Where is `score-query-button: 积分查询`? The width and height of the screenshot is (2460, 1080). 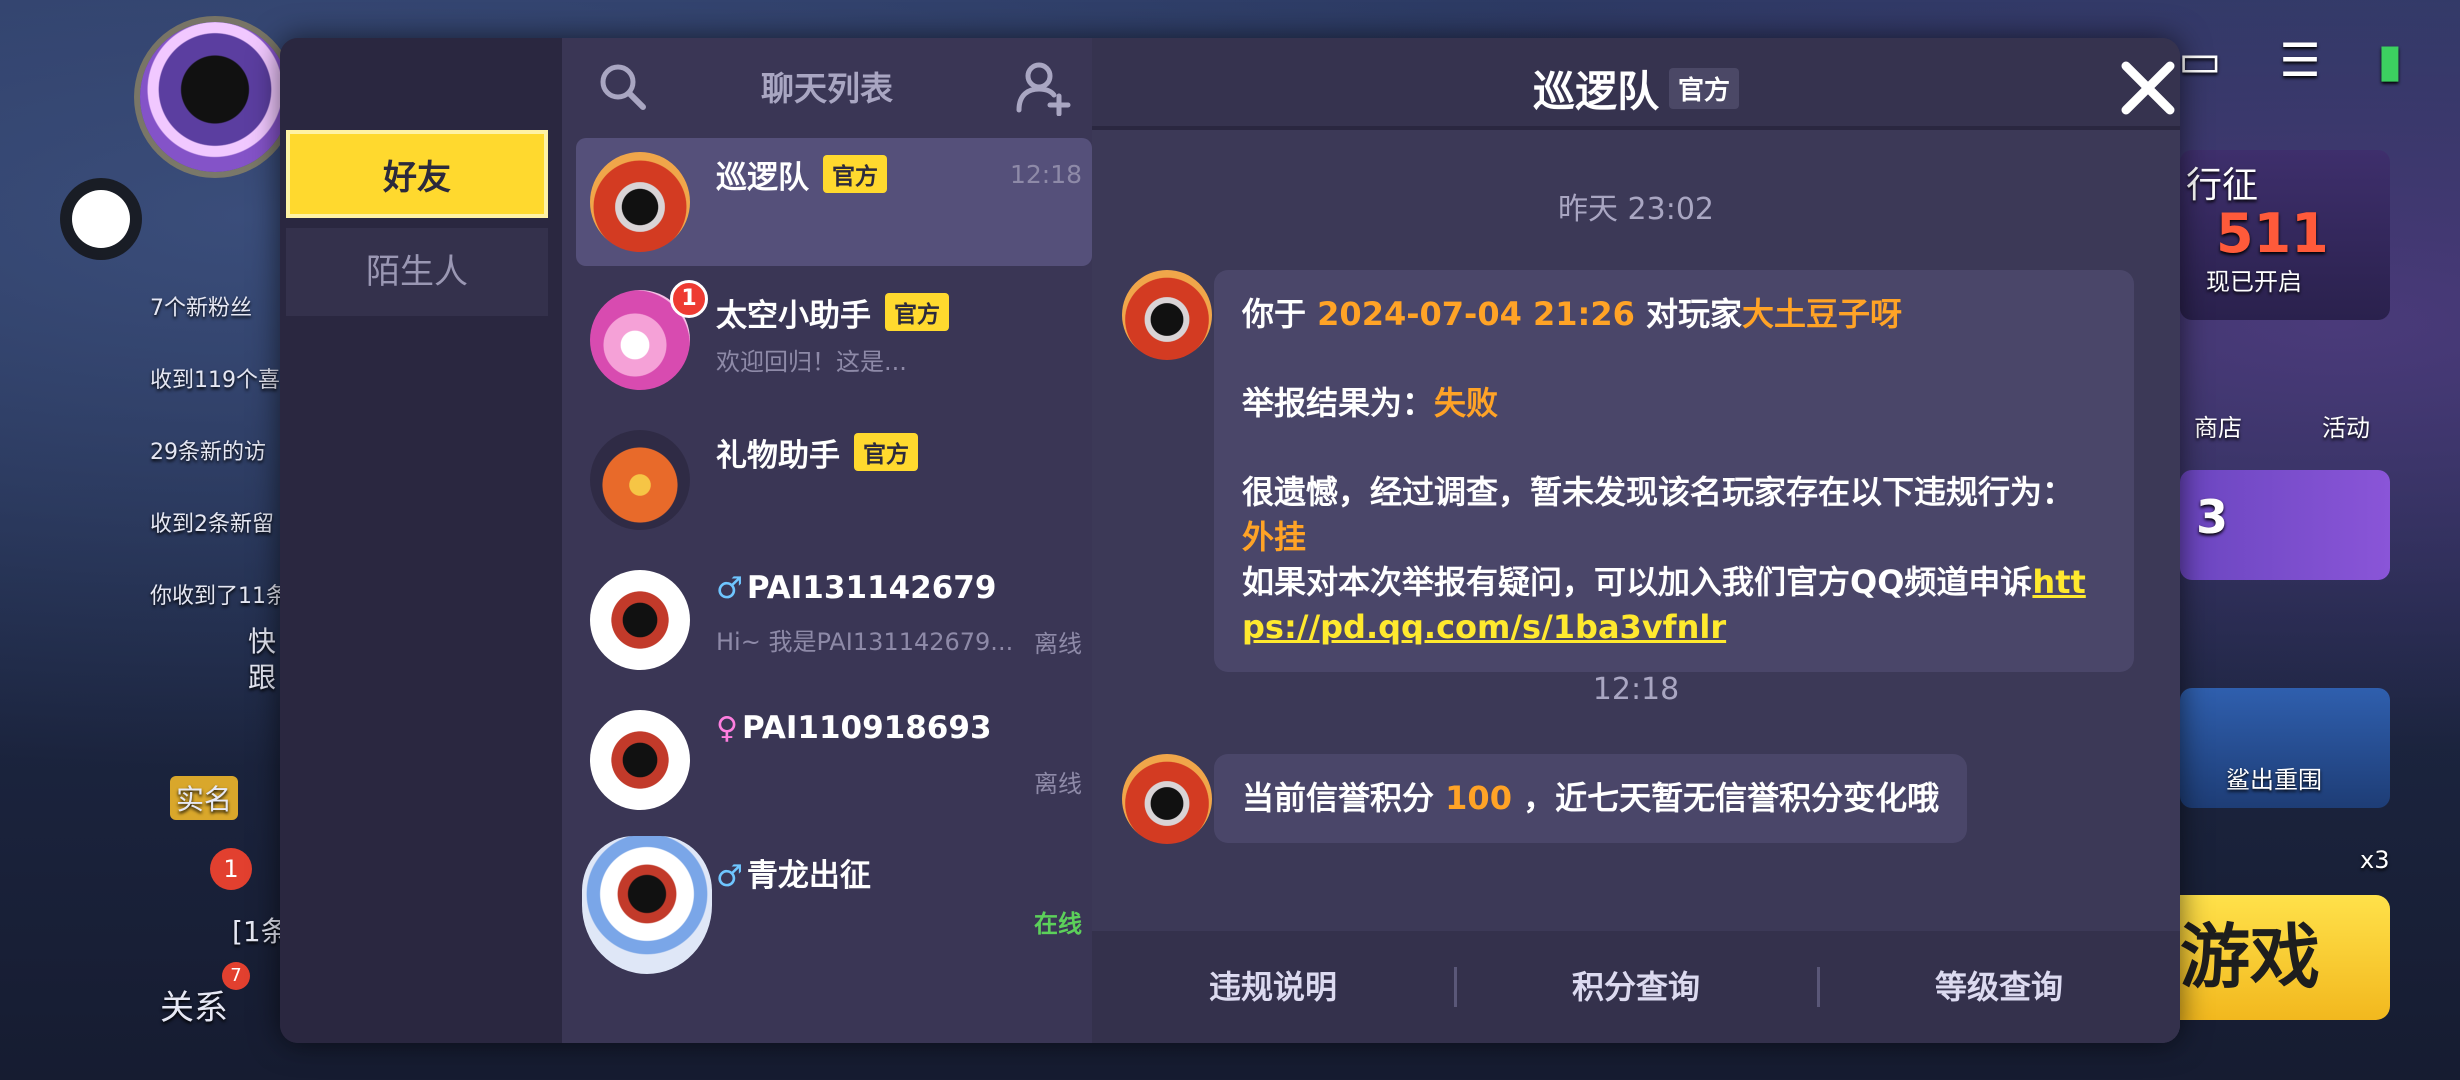 score-query-button: 积分查询 is located at coordinates (1636, 987).